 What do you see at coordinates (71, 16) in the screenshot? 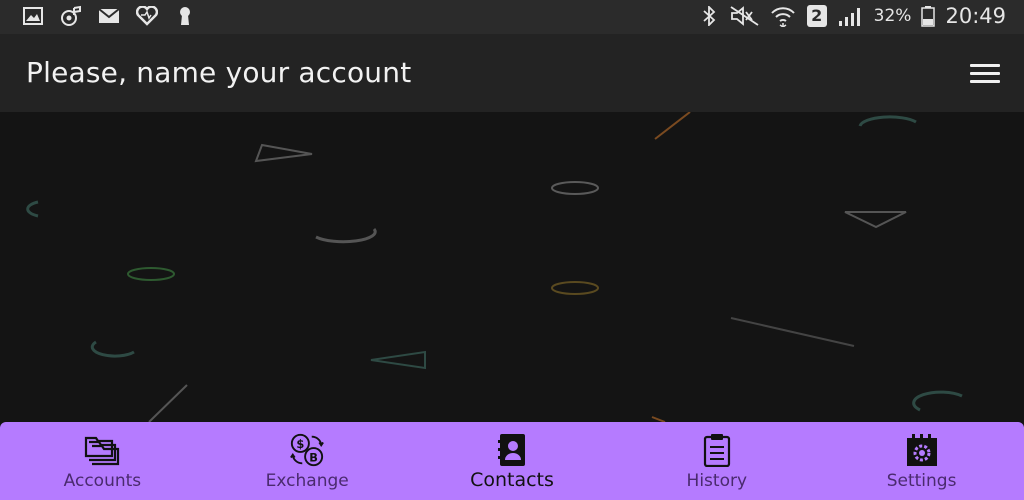
I see `music-icon` at bounding box center [71, 16].